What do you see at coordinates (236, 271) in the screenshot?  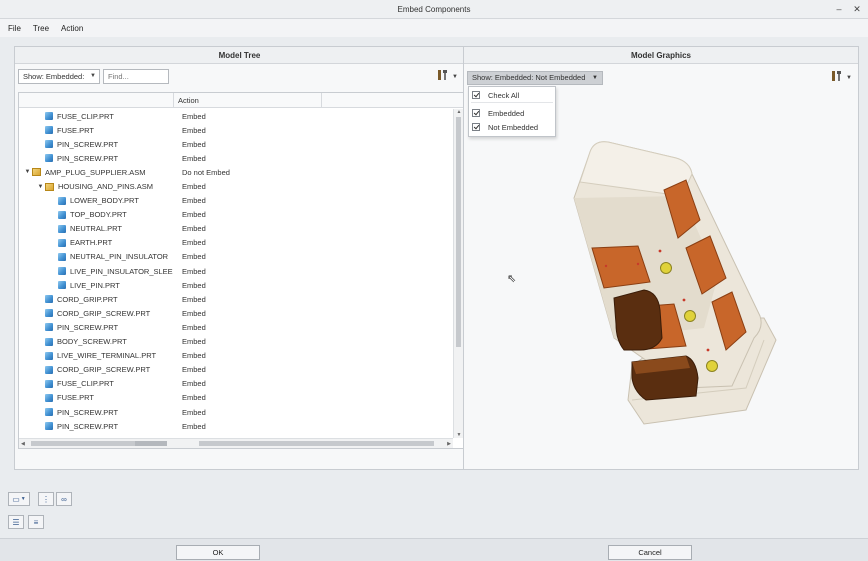 I see `tree-row: LIVE_PIN_INSULATOR_SLEE Embed` at bounding box center [236, 271].